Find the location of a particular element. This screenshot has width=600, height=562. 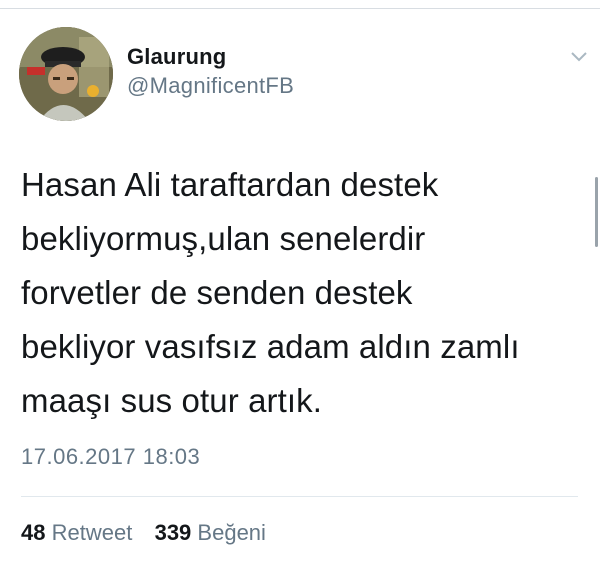

avatar is located at coordinates (66, 74).